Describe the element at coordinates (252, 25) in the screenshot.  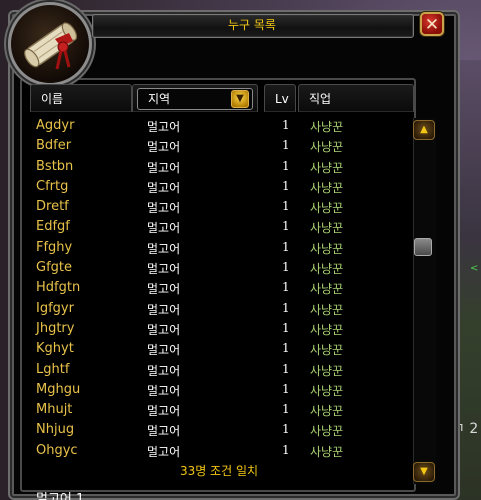
I see `window-title: 누구 목록` at that location.